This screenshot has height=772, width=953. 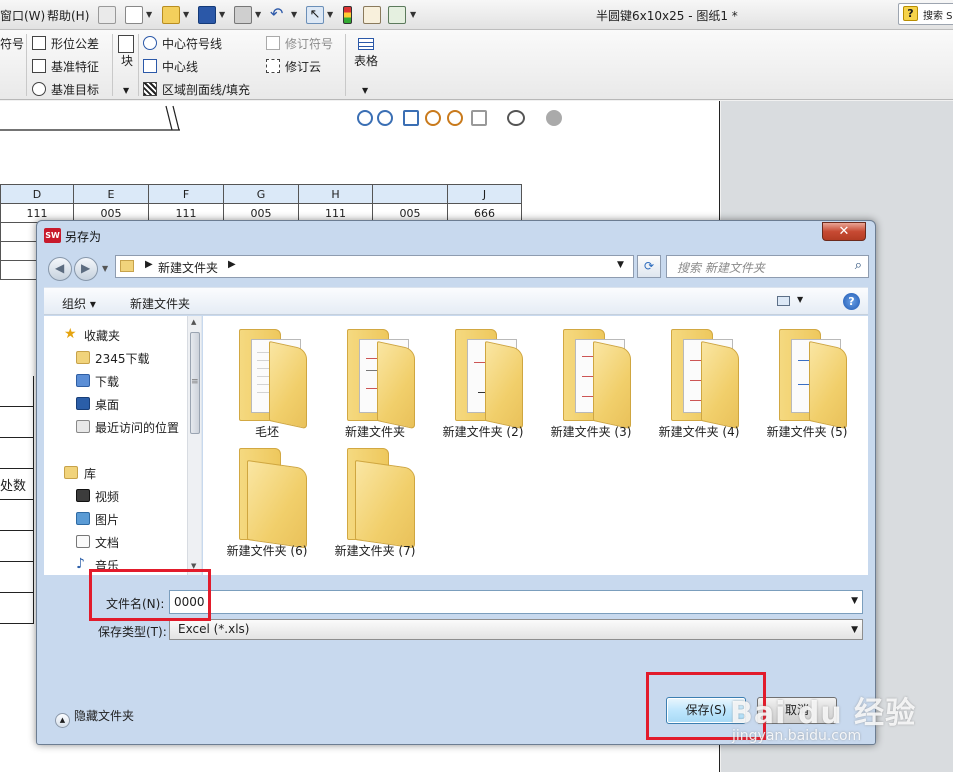 What do you see at coordinates (315, 15) in the screenshot?
I see `select-arrow-icon: ↖` at bounding box center [315, 15].